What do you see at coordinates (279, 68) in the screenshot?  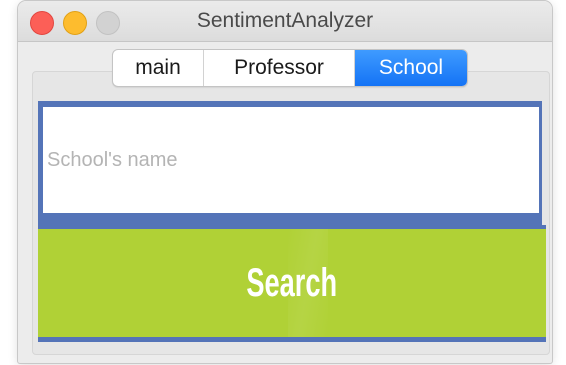 I see `tab-professor: Professor` at bounding box center [279, 68].